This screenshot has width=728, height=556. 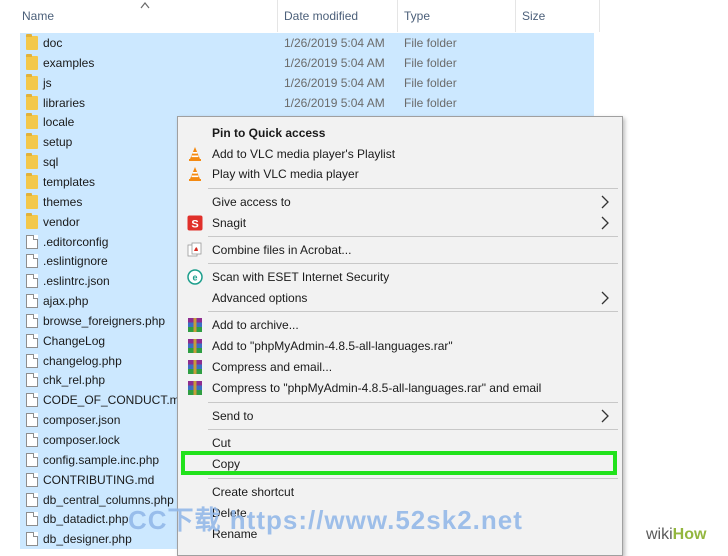 I want to click on item-name: vendor, so click(x=61, y=221).